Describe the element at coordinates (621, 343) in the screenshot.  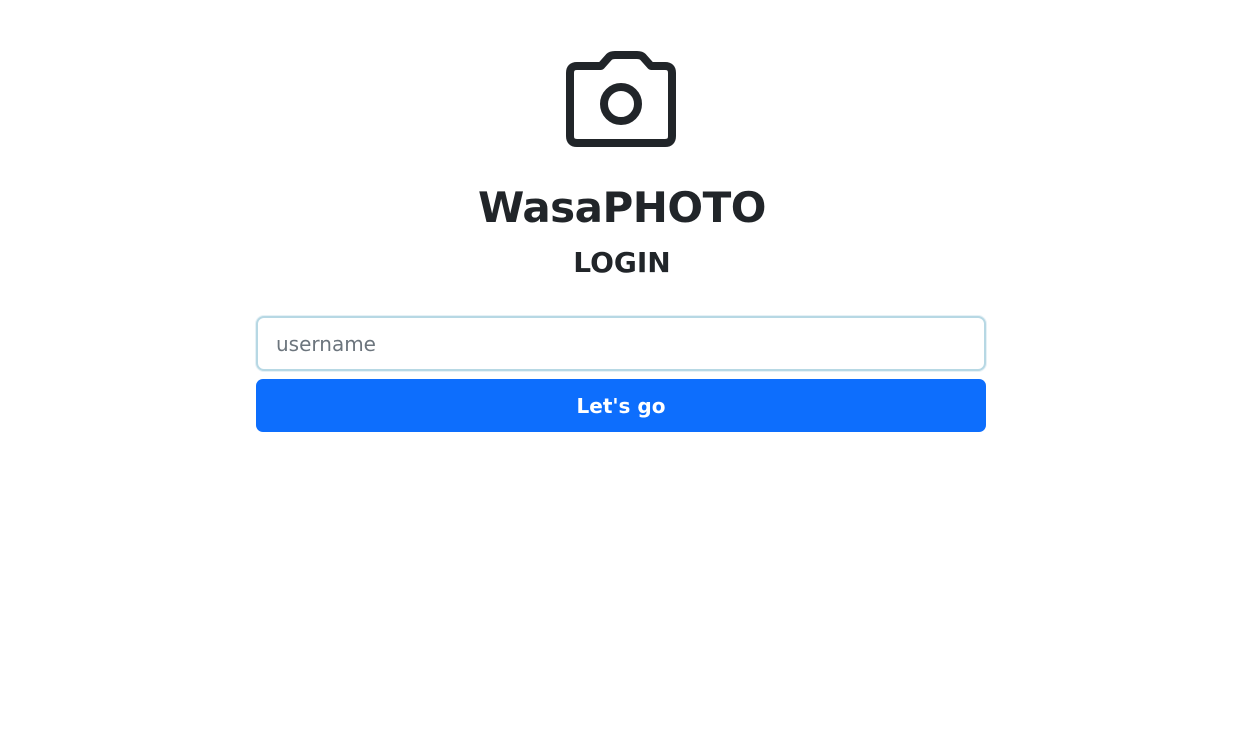
I see `username-input` at that location.